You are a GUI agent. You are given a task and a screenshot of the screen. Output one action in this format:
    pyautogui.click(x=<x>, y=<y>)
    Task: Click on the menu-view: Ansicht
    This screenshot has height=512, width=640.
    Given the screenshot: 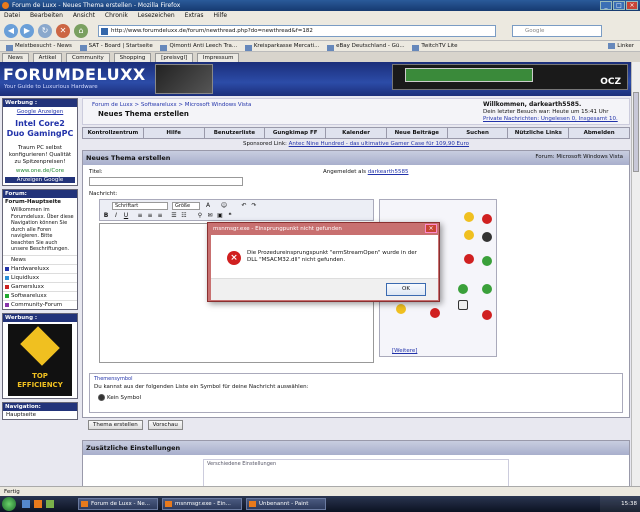 What is the action you would take?
    pyautogui.click(x=84, y=15)
    